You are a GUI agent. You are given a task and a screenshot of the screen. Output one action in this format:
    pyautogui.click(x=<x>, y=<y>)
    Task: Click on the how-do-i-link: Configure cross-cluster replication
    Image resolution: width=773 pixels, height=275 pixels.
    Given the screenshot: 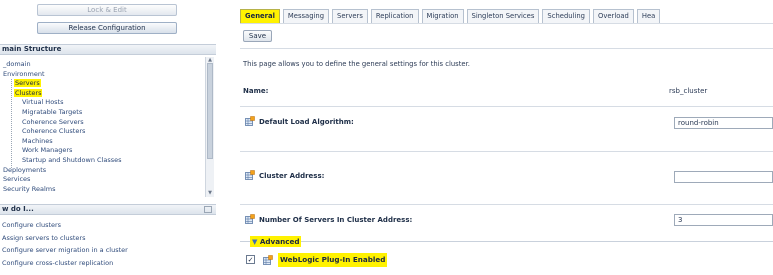 What is the action you would take?
    pyautogui.click(x=57, y=263)
    